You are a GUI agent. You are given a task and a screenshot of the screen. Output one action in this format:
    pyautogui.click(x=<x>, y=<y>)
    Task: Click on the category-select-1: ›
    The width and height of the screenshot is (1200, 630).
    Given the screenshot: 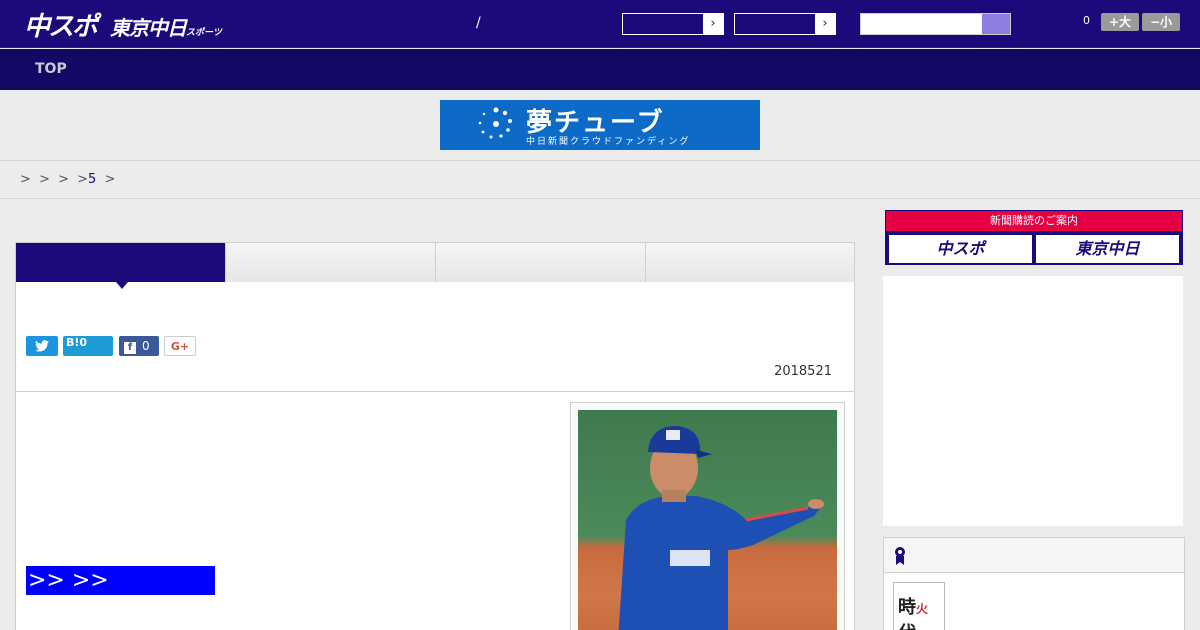 What is the action you would take?
    pyautogui.click(x=673, y=24)
    